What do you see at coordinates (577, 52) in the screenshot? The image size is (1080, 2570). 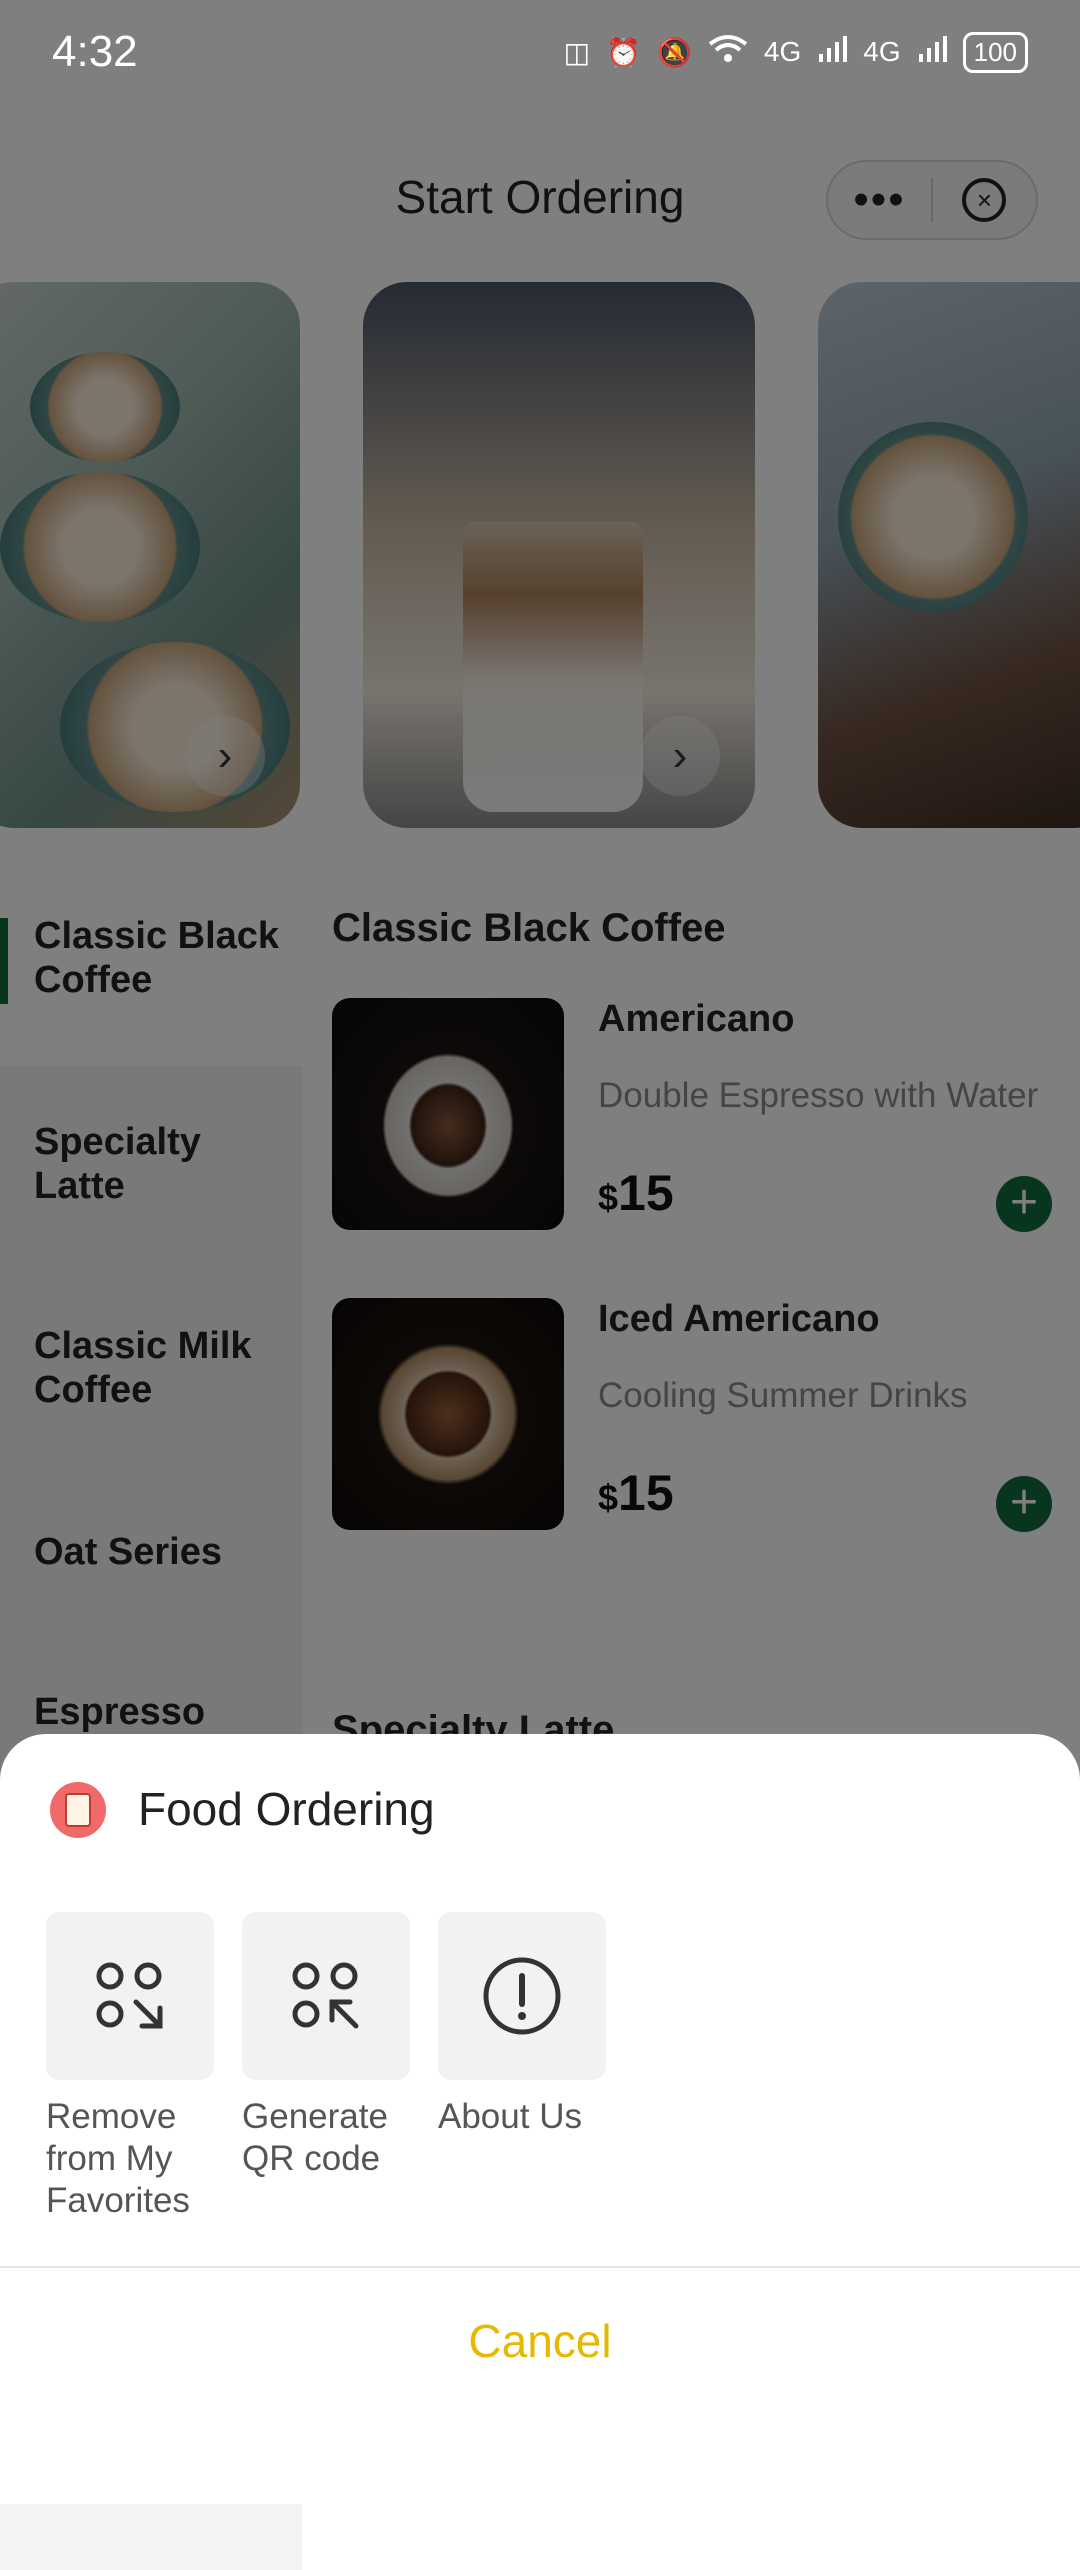 I see `nfc-icon: ◫` at bounding box center [577, 52].